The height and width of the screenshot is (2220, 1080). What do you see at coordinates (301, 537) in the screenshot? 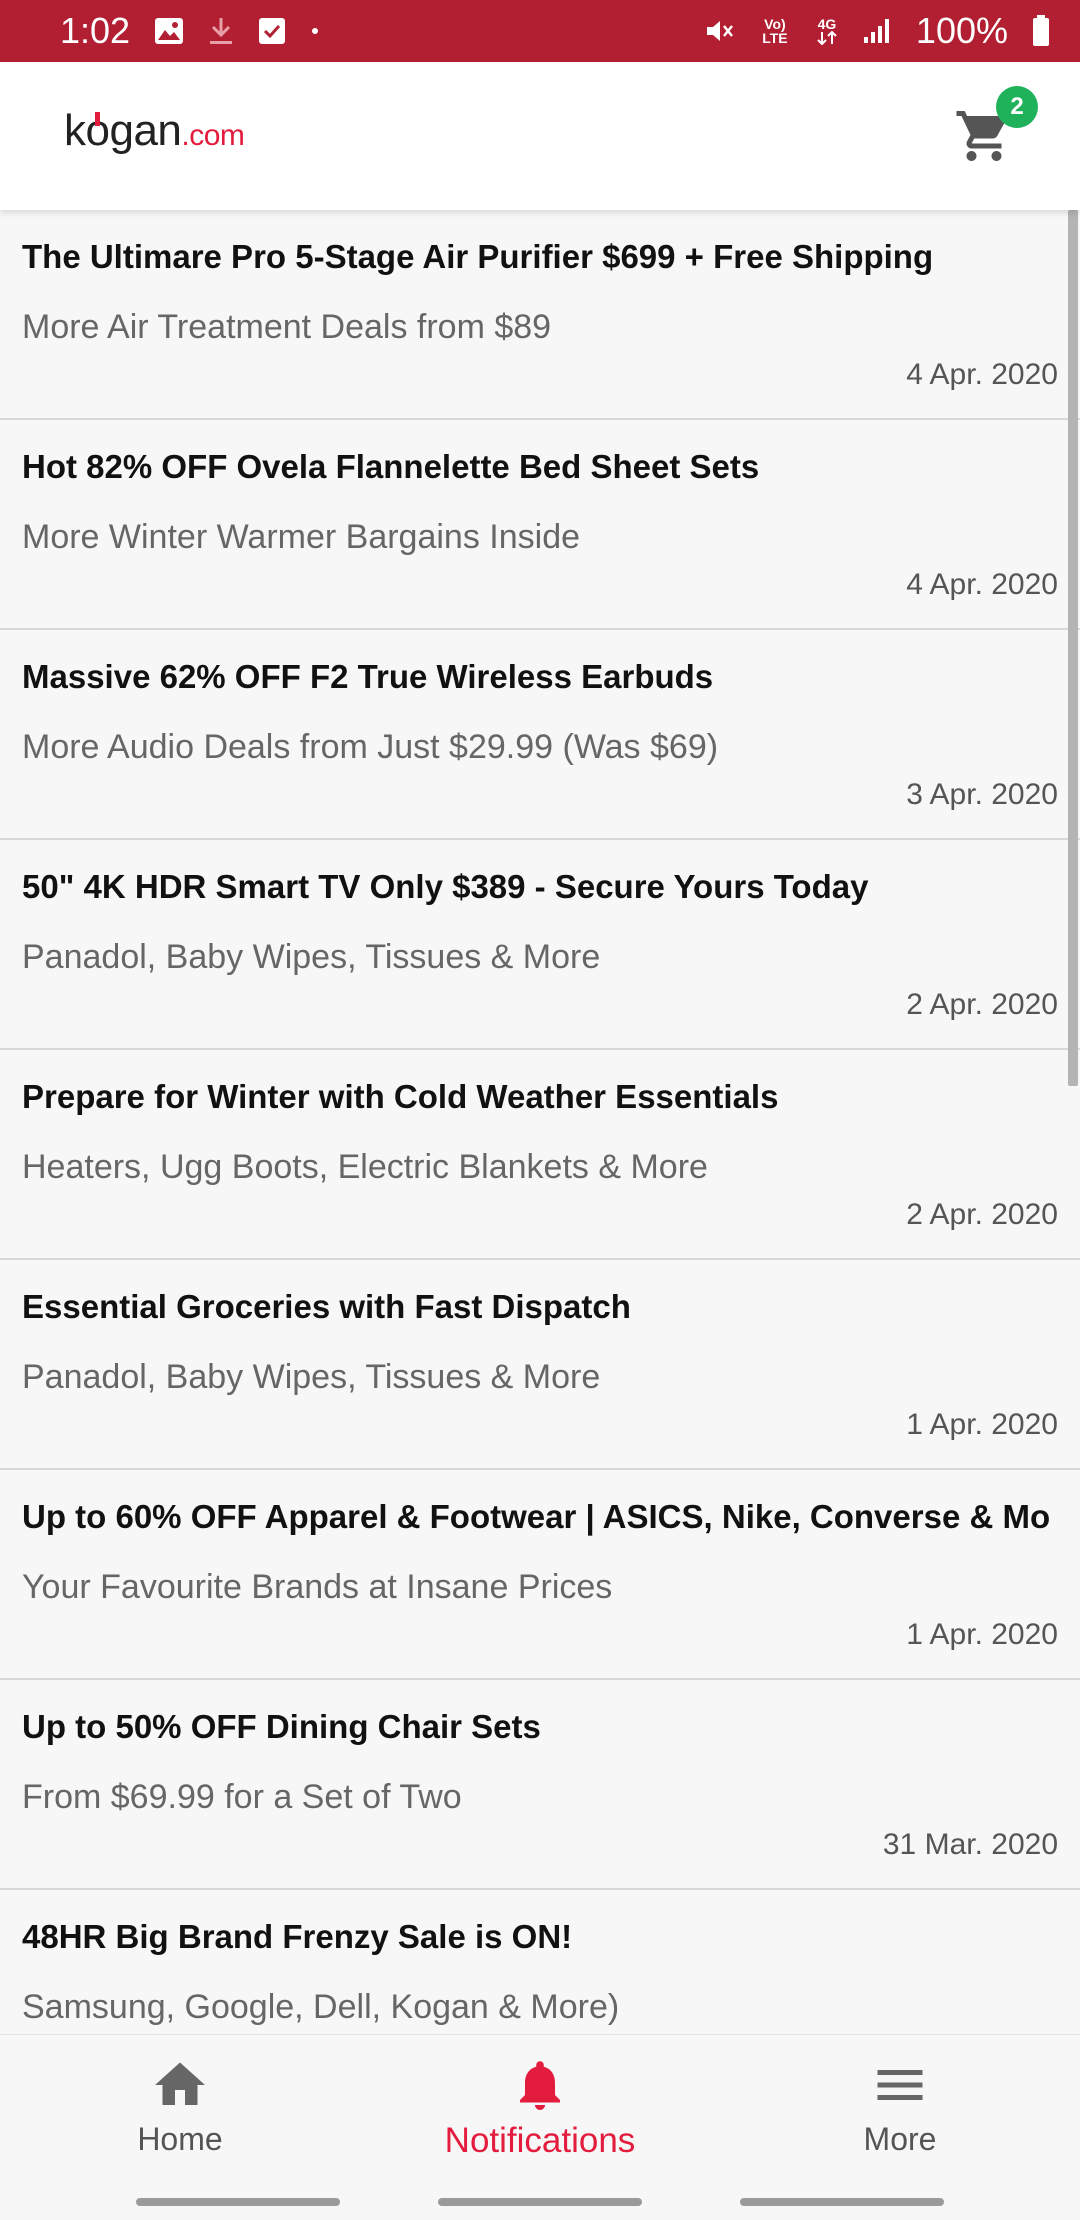
I see `notification-subtitle: More Winter Warmer Bargains Inside` at bounding box center [301, 537].